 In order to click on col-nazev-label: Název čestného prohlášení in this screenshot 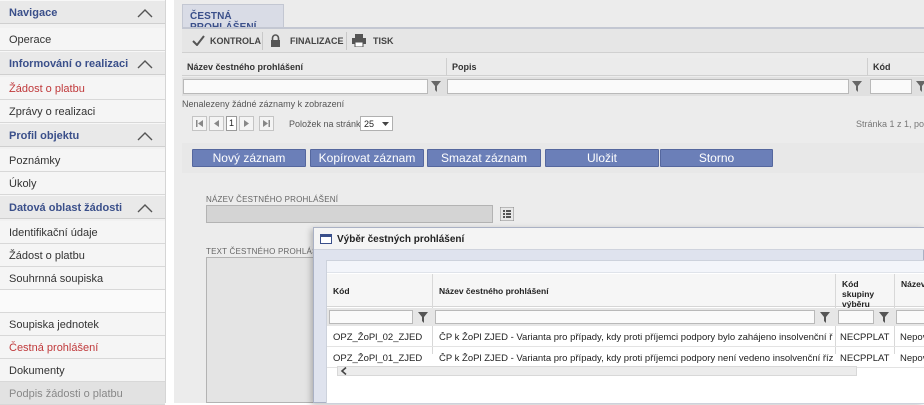, I will do `click(494, 291)`.